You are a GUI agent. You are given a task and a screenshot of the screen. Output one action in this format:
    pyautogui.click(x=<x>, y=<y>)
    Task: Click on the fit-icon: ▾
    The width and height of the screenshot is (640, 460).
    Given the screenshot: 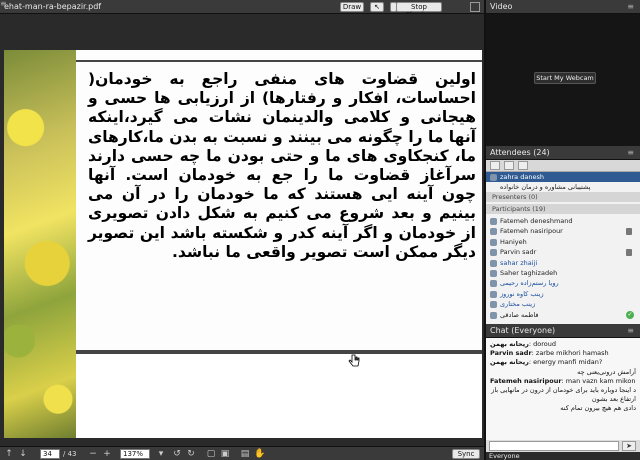 What is the action you would take?
    pyautogui.click(x=161, y=454)
    